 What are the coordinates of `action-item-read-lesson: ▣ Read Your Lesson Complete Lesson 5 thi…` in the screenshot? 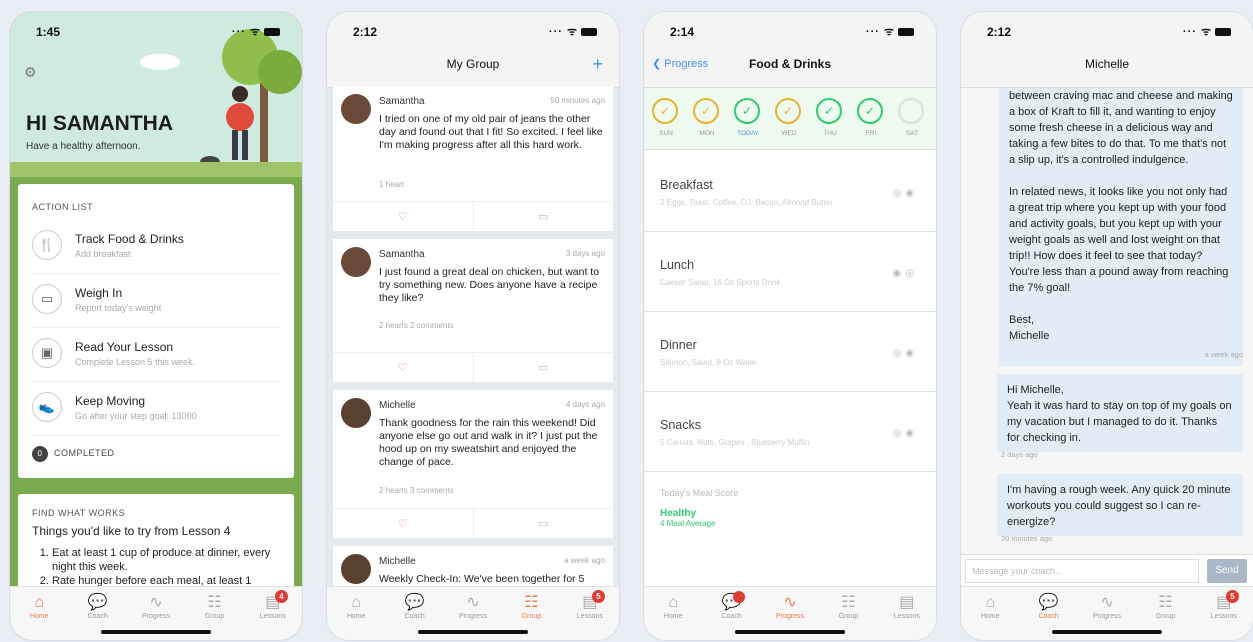 It's located at (156, 355).